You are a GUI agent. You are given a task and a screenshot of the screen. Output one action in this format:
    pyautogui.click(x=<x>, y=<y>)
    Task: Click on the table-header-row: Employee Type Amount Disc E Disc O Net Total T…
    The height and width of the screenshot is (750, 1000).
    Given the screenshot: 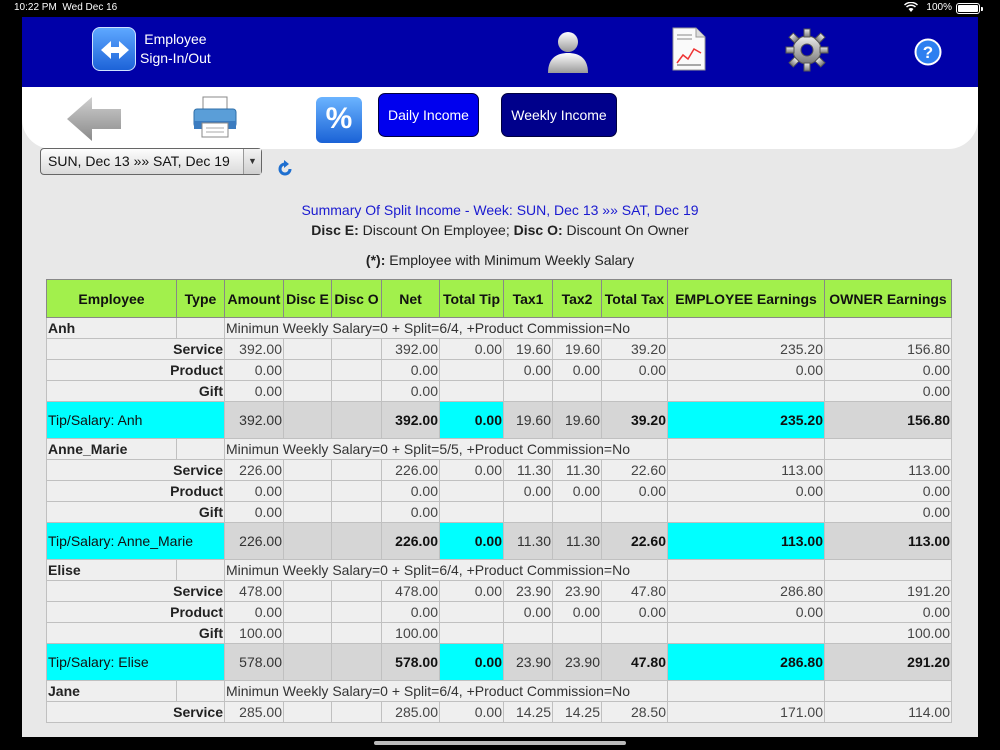 What is the action you would take?
    pyautogui.click(x=499, y=298)
    